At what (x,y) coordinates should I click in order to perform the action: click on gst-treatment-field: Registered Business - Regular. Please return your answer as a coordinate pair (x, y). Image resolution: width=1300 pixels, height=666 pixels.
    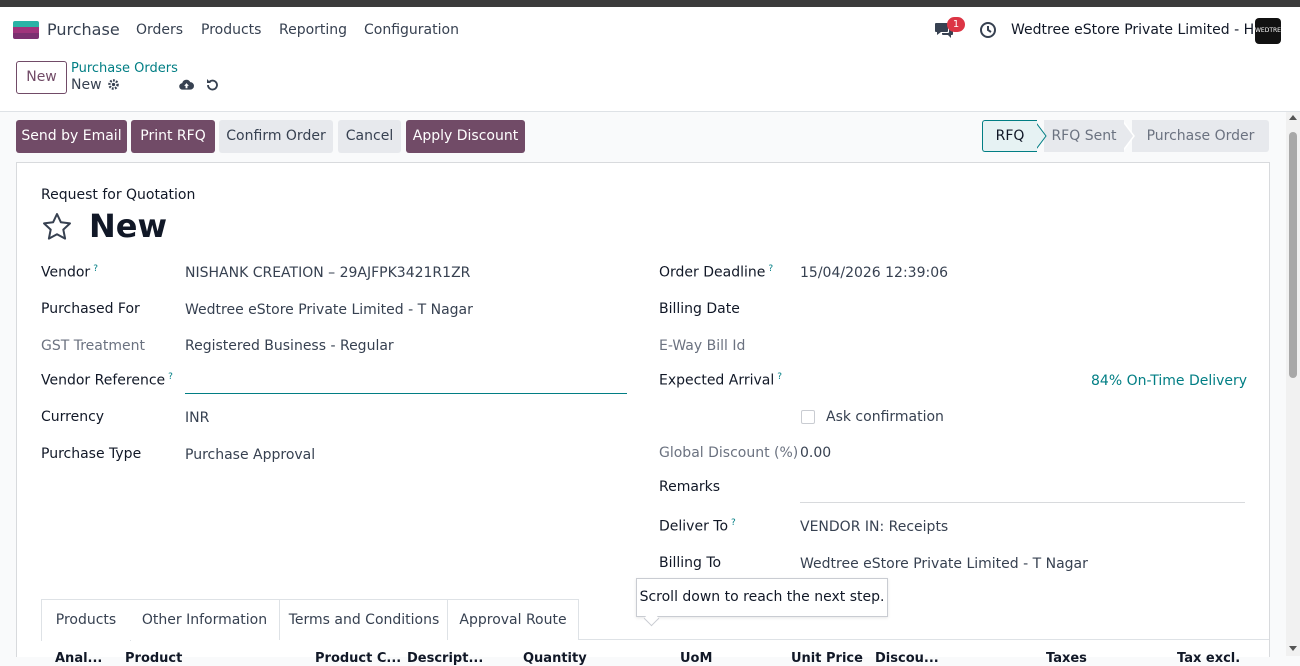
    Looking at the image, I should click on (289, 346).